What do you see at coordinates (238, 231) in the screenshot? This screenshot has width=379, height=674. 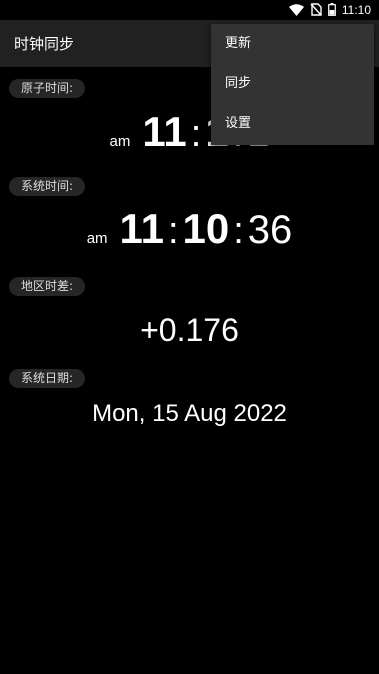 I see `system-time-colon-2: :` at bounding box center [238, 231].